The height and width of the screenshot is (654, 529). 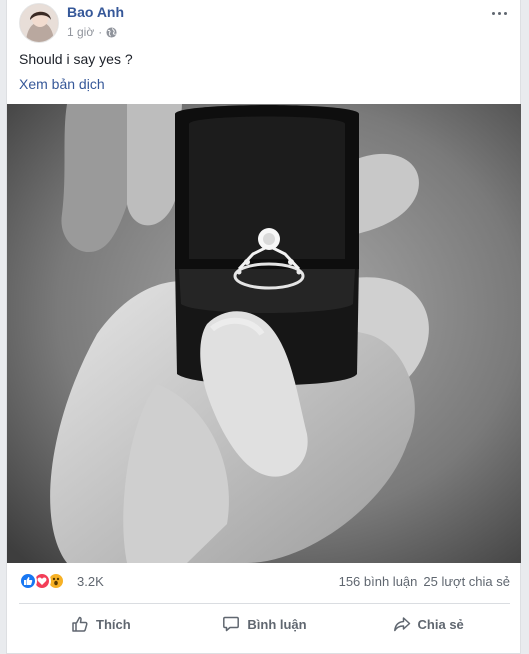 I want to click on share-button: Chia sẻ, so click(x=428, y=624).